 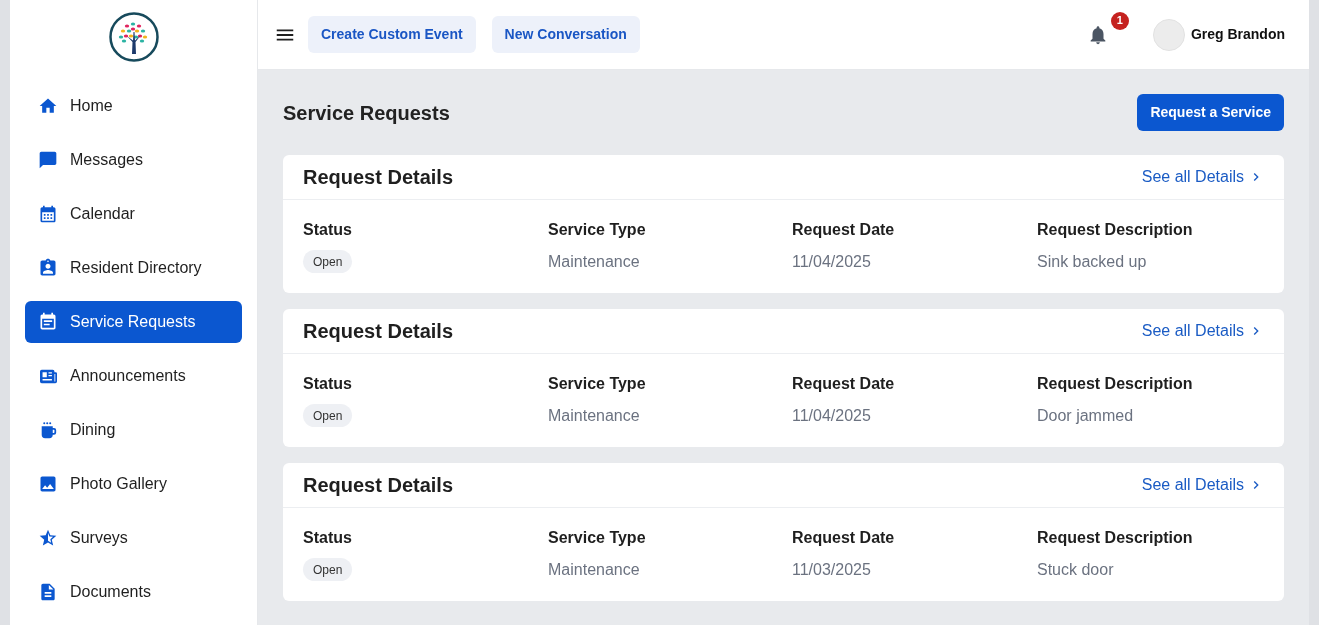 I want to click on nav-item: Documents, so click(x=133, y=592).